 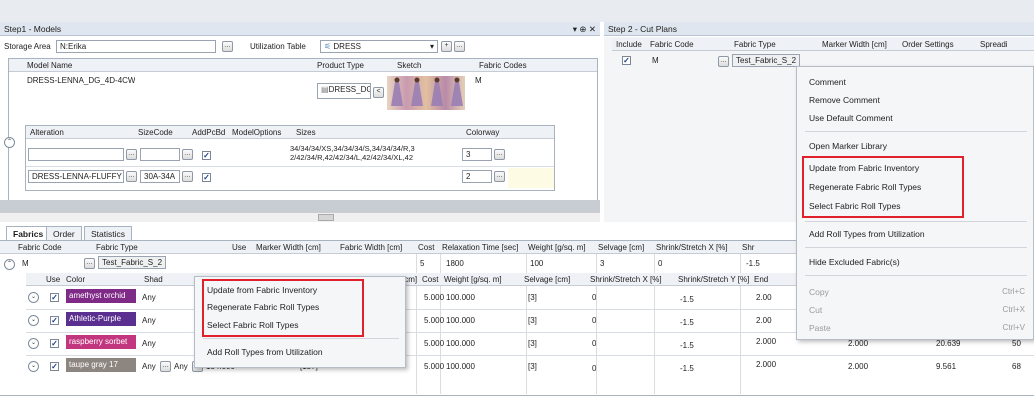 What do you see at coordinates (692, 247) in the screenshot?
I see `header-shrink-x: Shrink/Stretch X [%]` at bounding box center [692, 247].